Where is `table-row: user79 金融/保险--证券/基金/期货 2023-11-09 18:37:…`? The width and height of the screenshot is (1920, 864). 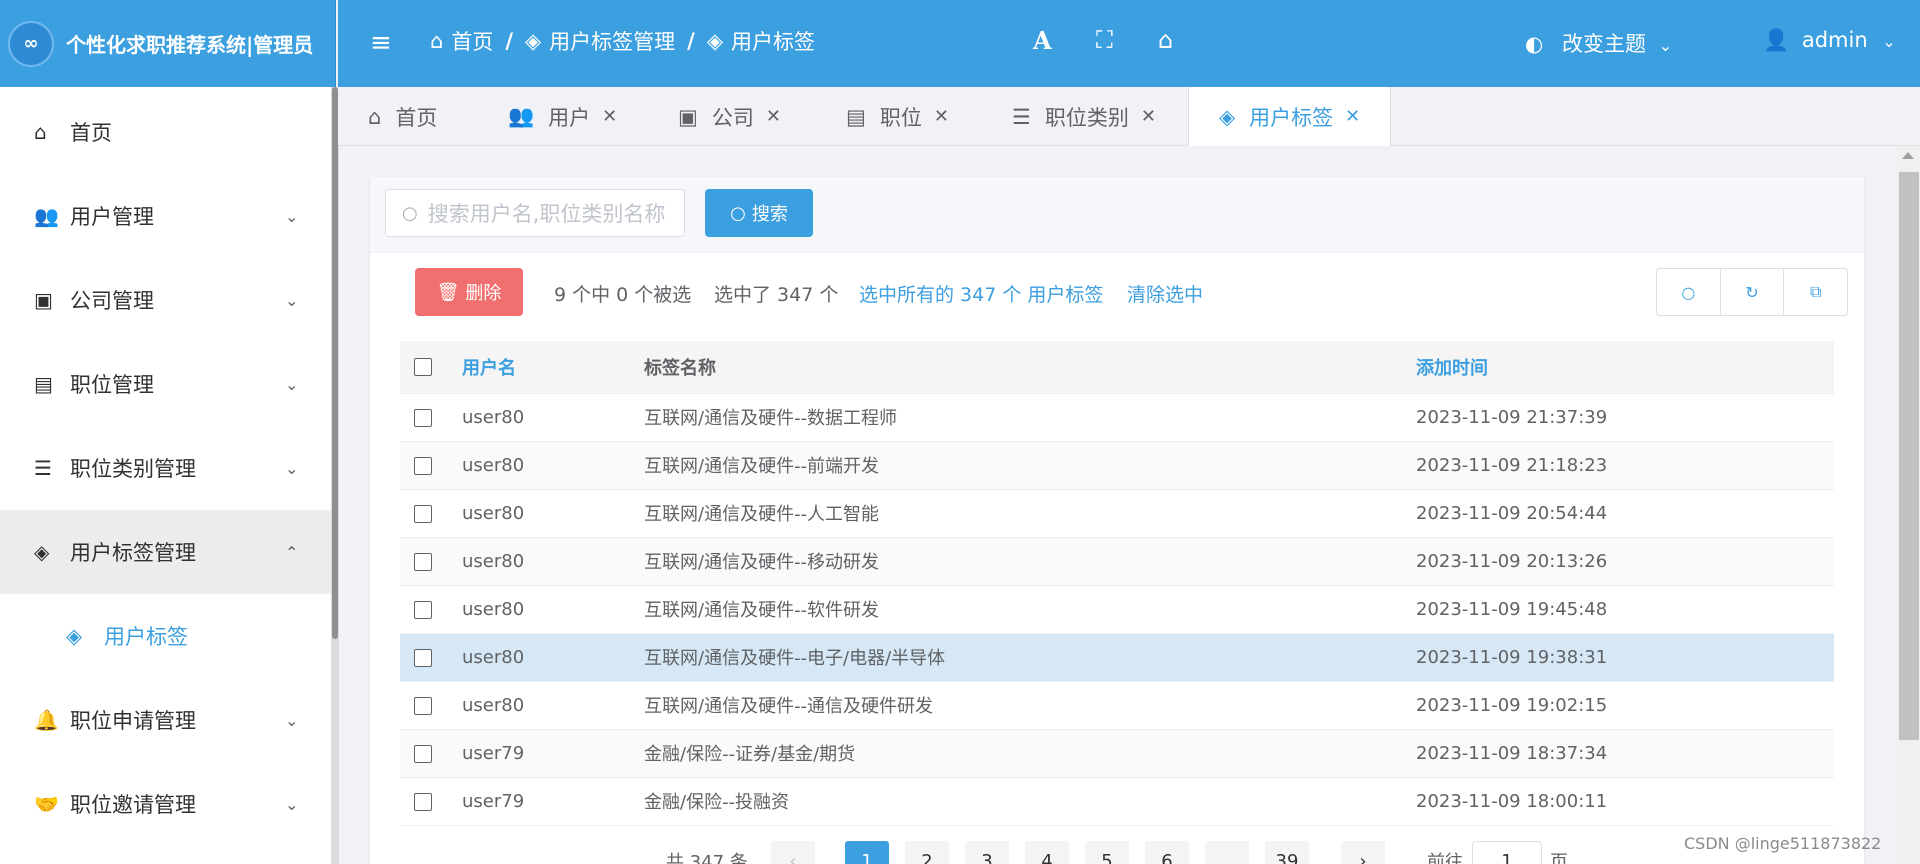
table-row: user79 金融/保险--证券/基金/期货 2023-11-09 18:37:… is located at coordinates (1117, 753).